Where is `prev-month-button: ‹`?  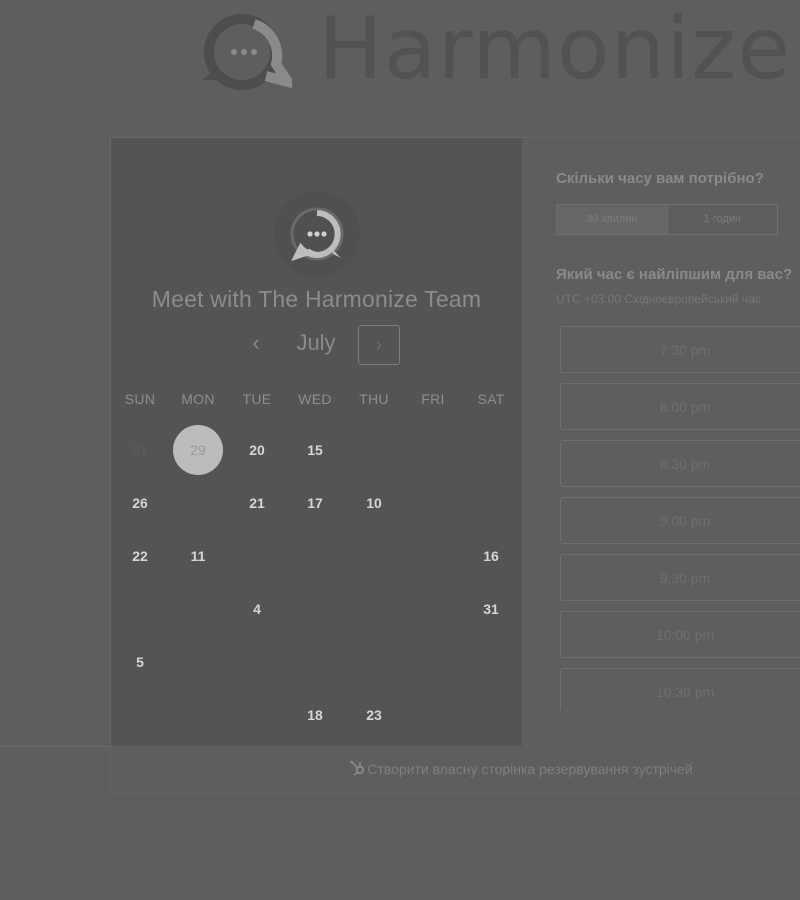 prev-month-button: ‹ is located at coordinates (256, 344).